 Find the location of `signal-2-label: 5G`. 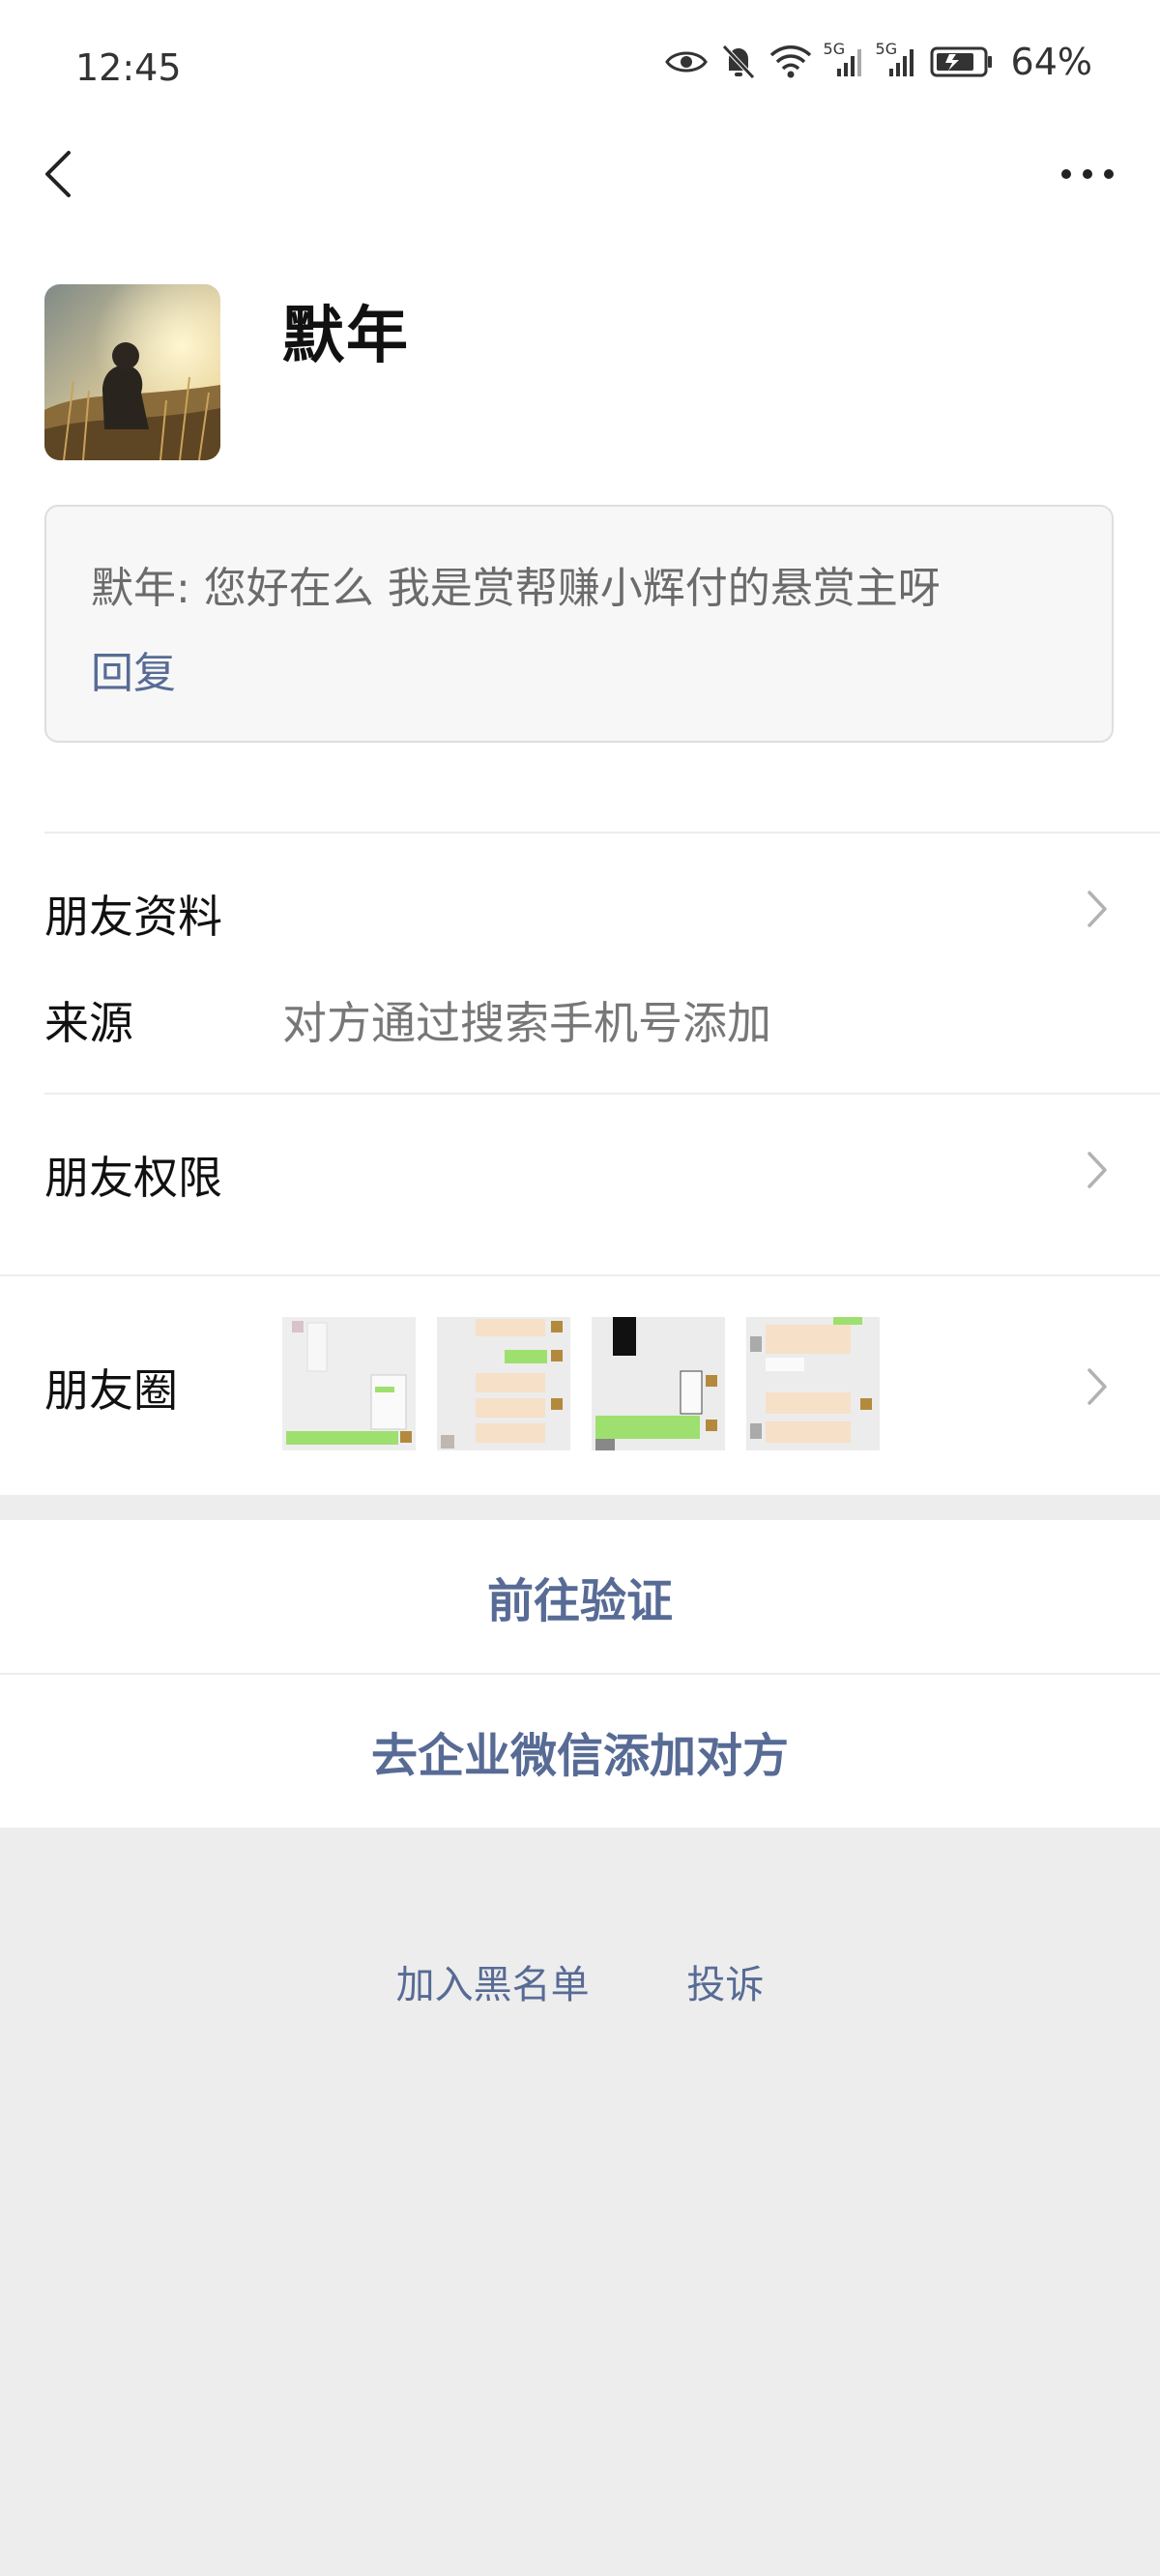

signal-2-label: 5G is located at coordinates (886, 49).